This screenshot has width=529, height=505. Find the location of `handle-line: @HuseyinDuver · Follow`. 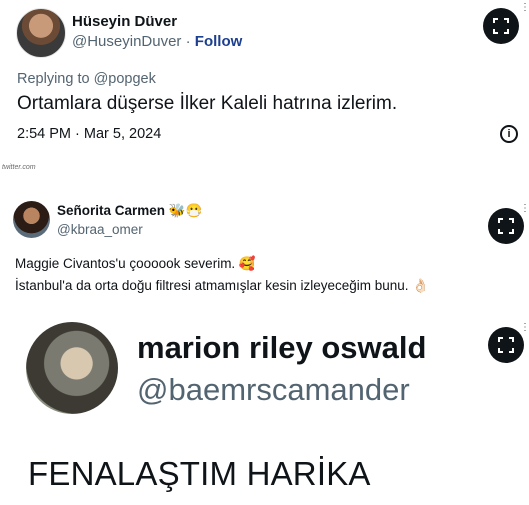

handle-line: @HuseyinDuver · Follow is located at coordinates (157, 41).